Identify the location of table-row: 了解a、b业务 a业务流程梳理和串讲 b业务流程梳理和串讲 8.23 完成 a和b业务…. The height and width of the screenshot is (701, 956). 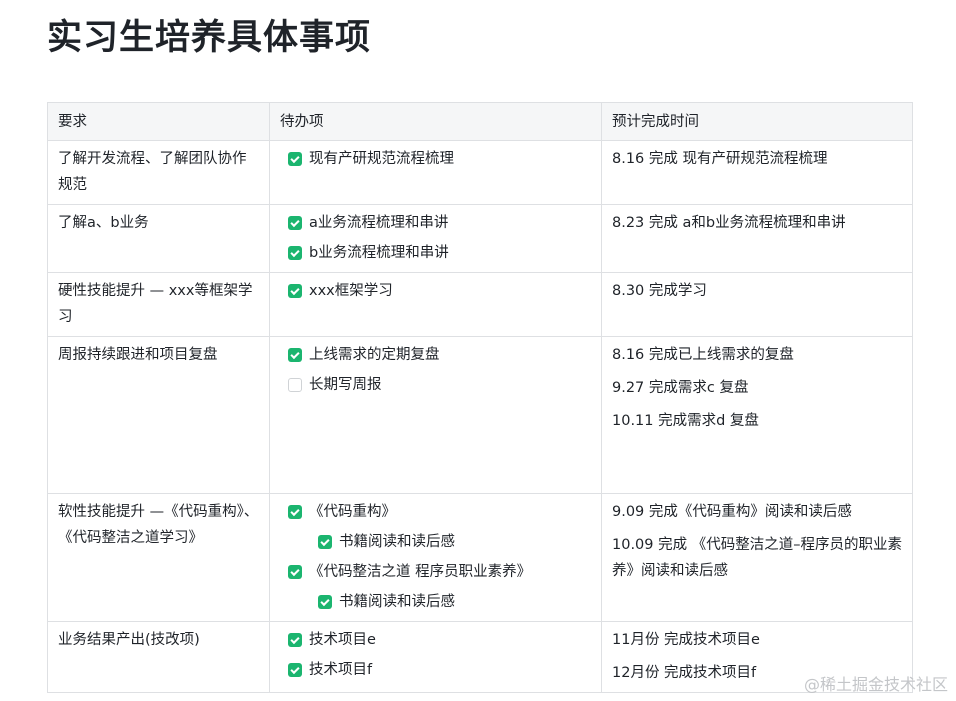
(480, 238).